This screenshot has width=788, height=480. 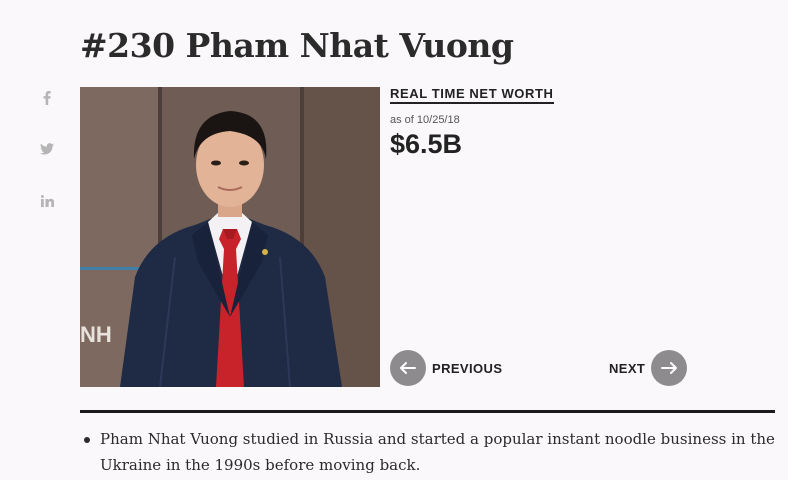 What do you see at coordinates (96, 334) in the screenshot?
I see `photo-sign-text: NH` at bounding box center [96, 334].